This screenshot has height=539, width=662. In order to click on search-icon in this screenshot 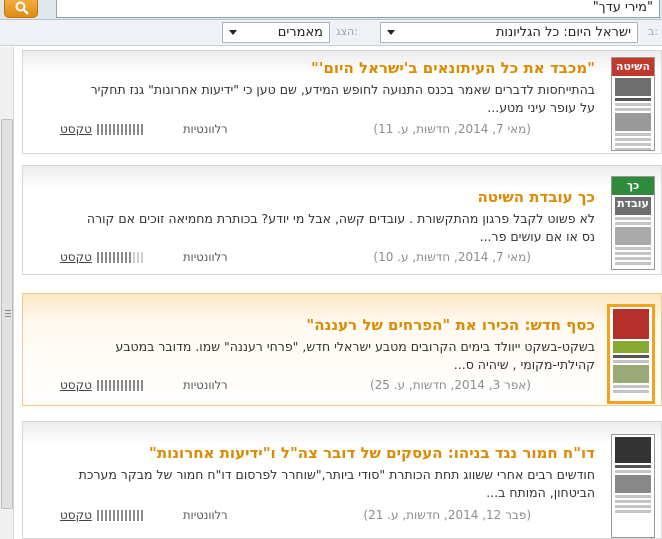, I will do `click(22, 8)`.